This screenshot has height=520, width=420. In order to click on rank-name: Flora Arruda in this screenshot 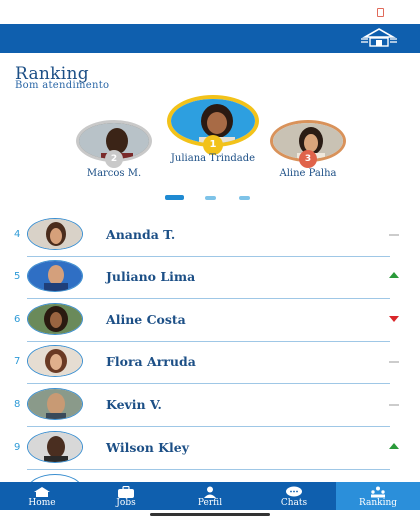, I will do `click(151, 361)`.